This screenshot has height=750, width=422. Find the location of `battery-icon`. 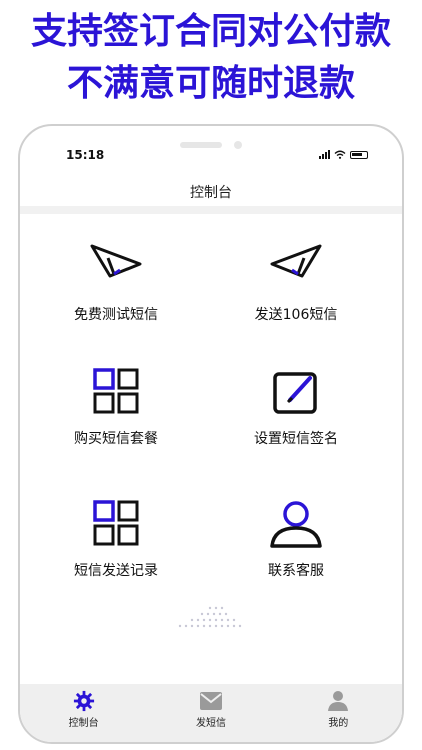

battery-icon is located at coordinates (359, 155).